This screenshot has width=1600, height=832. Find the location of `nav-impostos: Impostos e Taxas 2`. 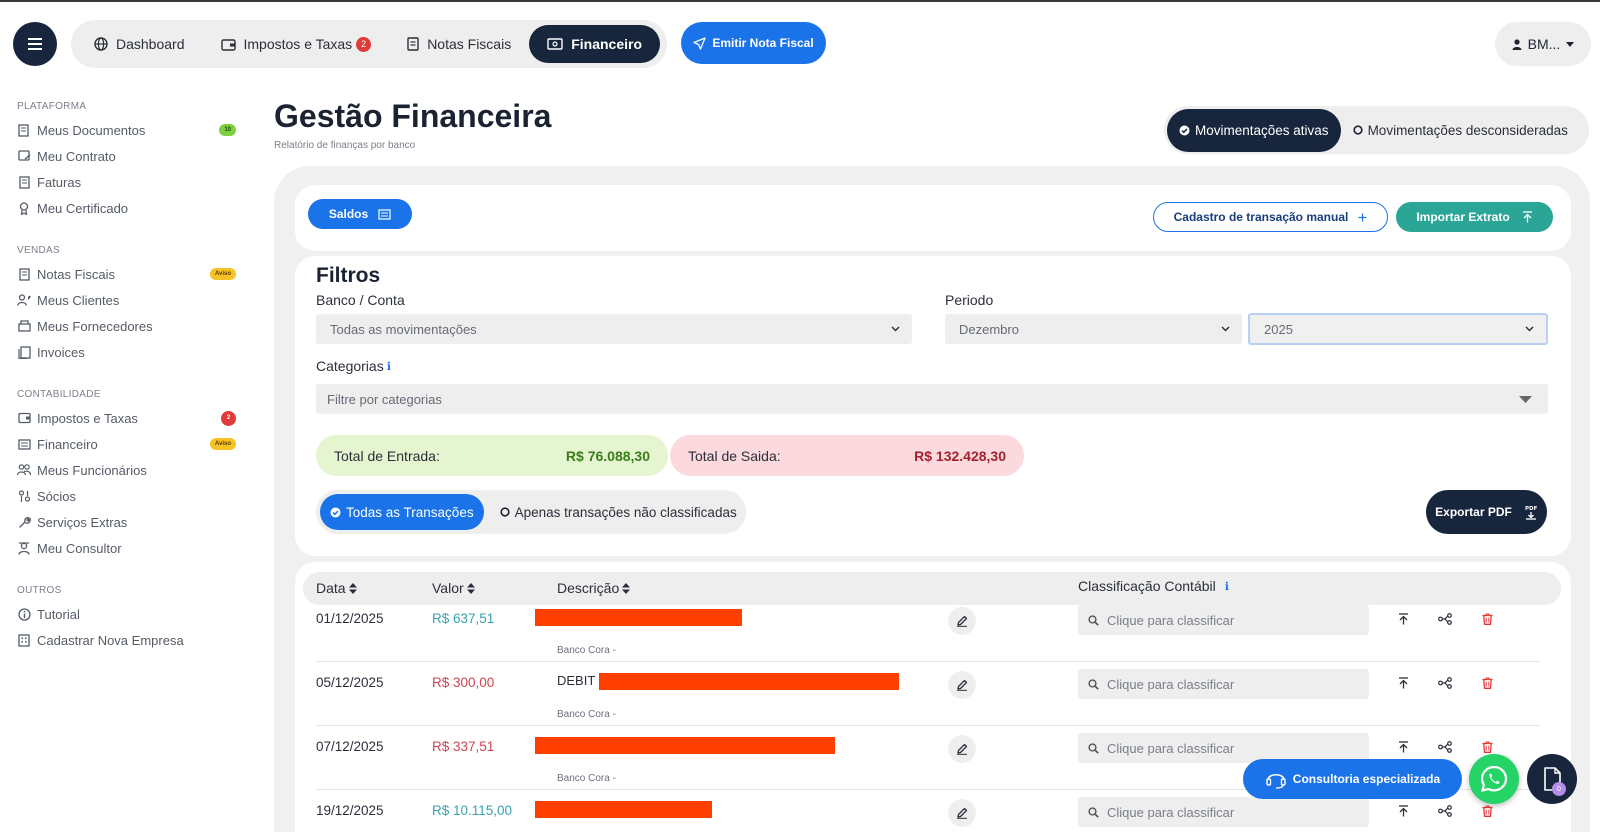

nav-impostos: Impostos e Taxas 2 is located at coordinates (296, 44).